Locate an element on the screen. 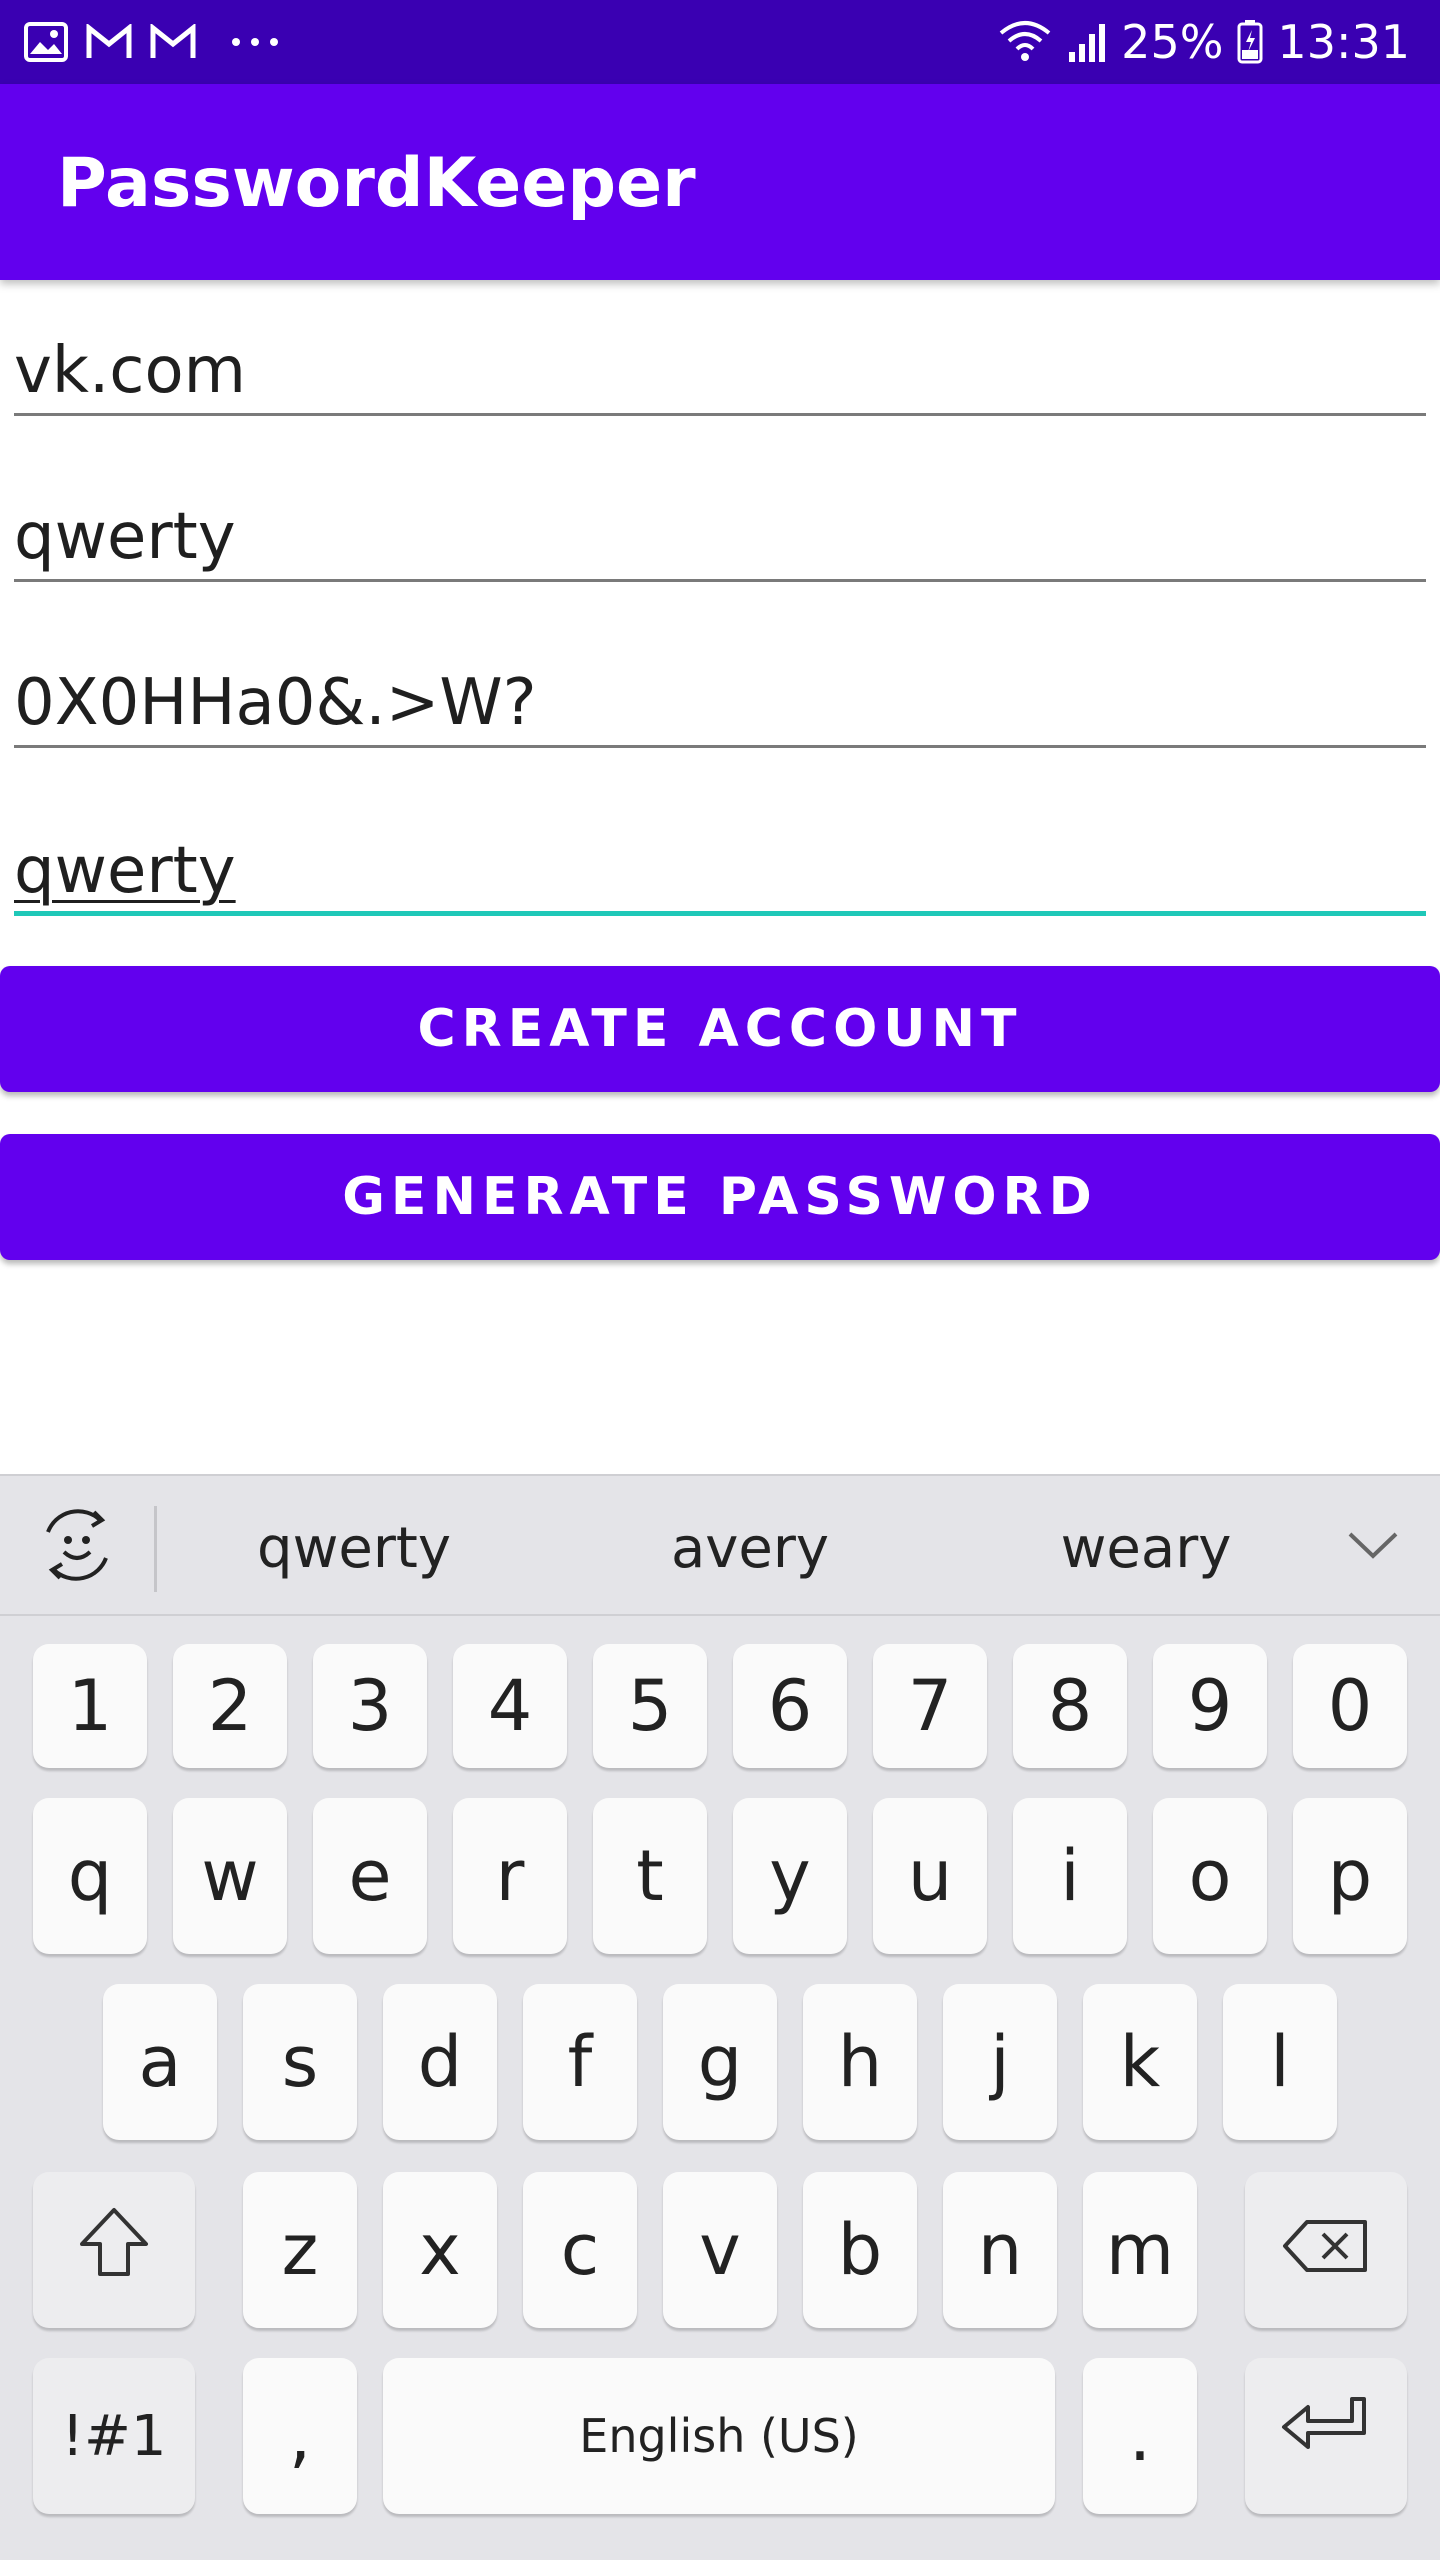 This screenshot has width=1440, height=2560. notification-icons is located at coordinates (152, 42).